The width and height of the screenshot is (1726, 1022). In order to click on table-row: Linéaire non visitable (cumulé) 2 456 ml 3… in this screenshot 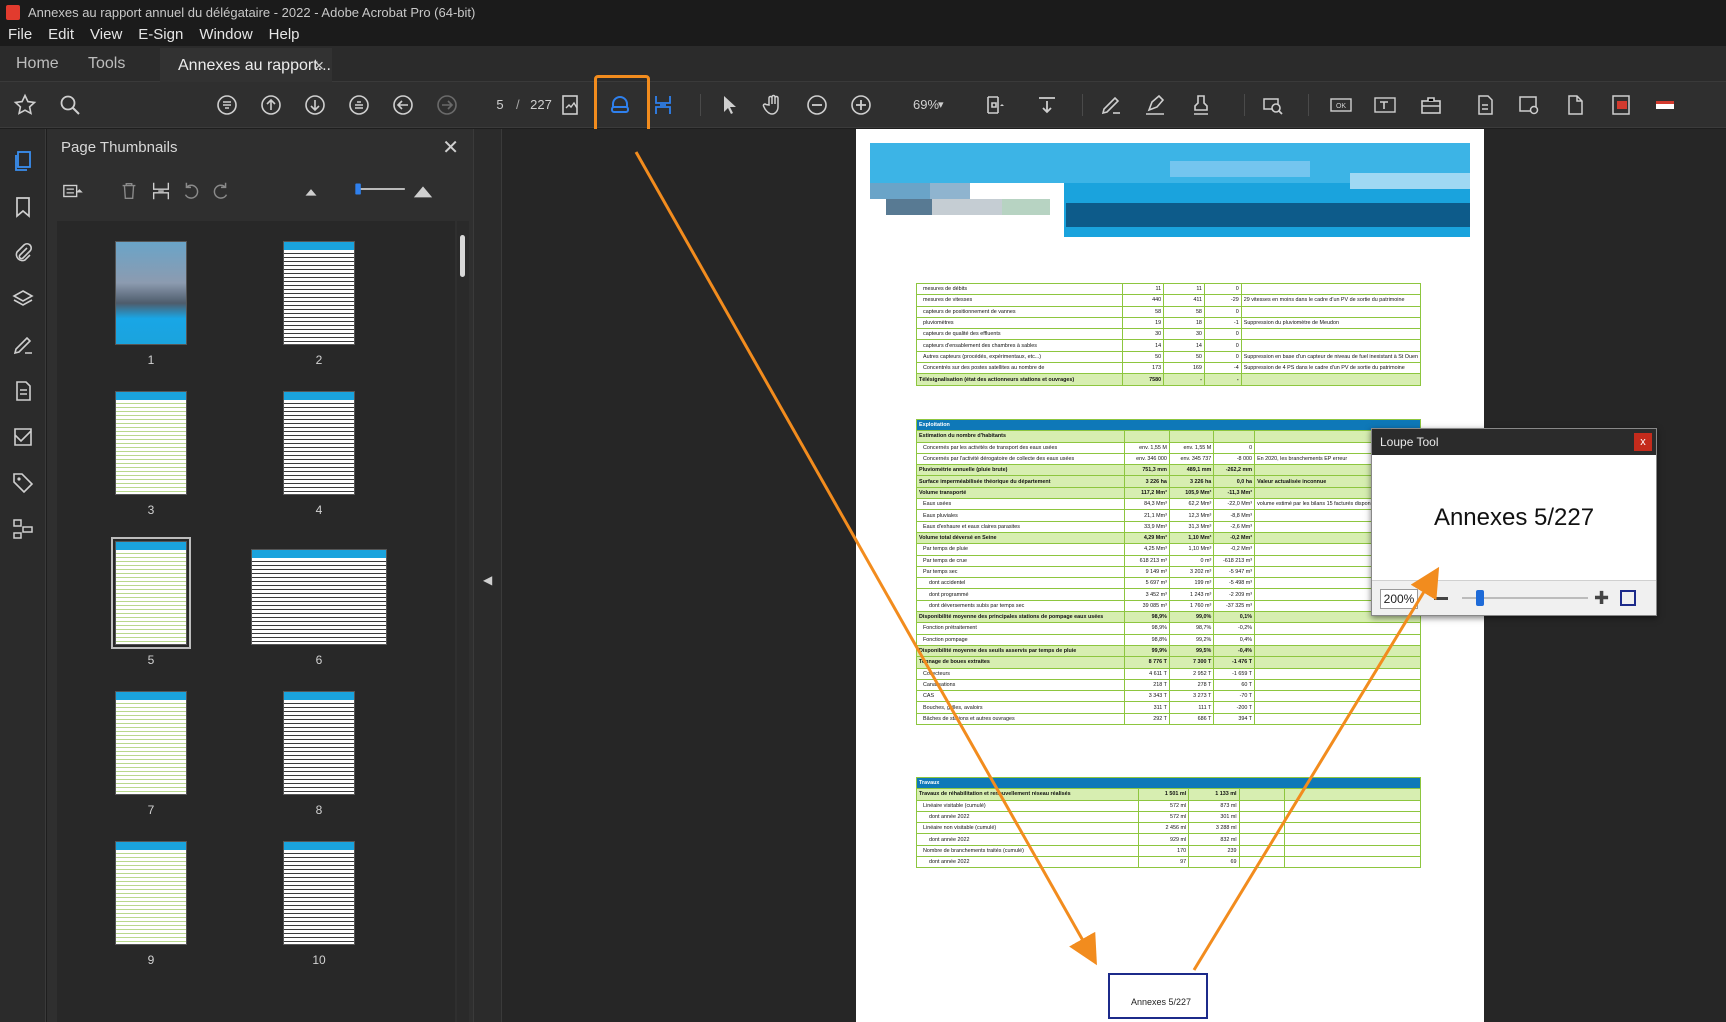, I will do `click(1169, 828)`.